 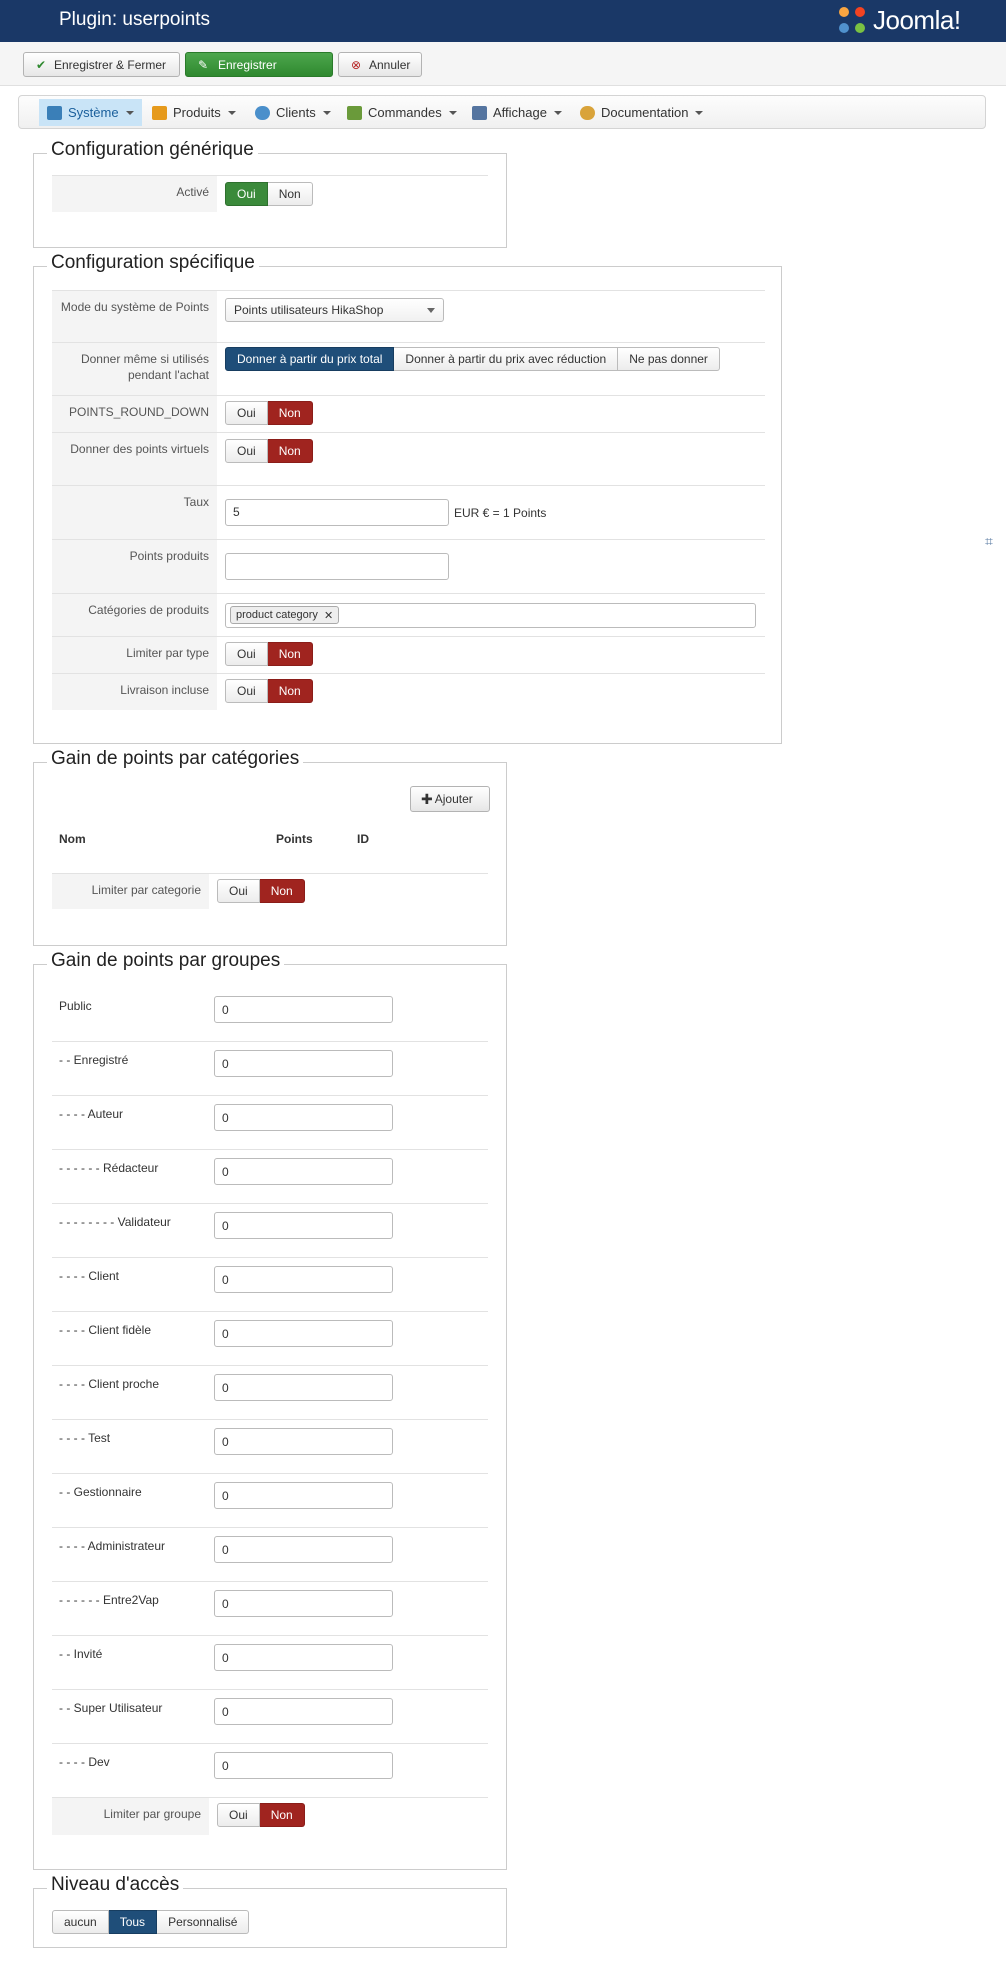 What do you see at coordinates (247, 64) in the screenshot?
I see `save-label: Enregistrer` at bounding box center [247, 64].